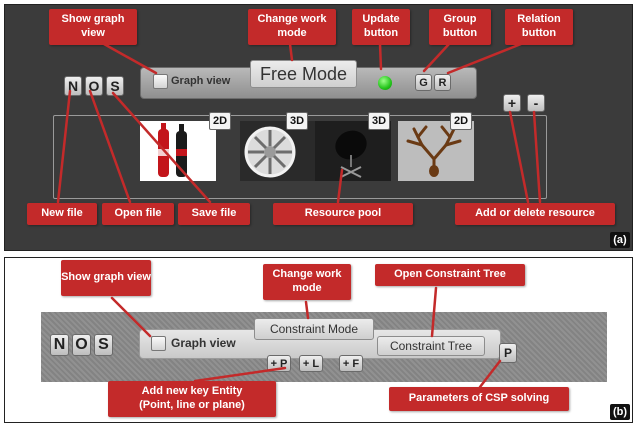  I want to click on callout-csp: Parameters of CSP solving, so click(479, 399).